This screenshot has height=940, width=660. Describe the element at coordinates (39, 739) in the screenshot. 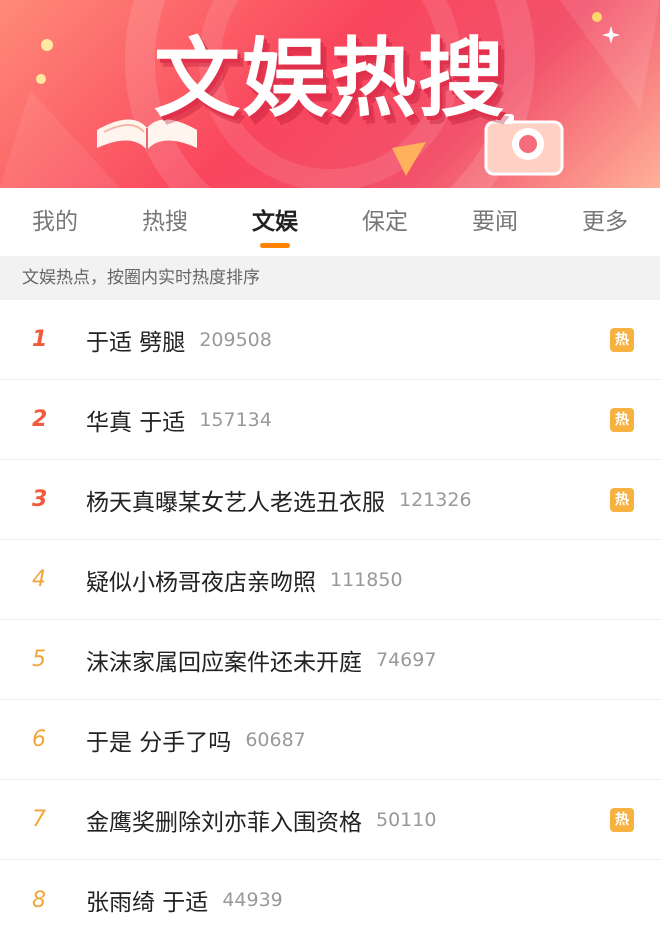

I see `rank-number: 6` at that location.